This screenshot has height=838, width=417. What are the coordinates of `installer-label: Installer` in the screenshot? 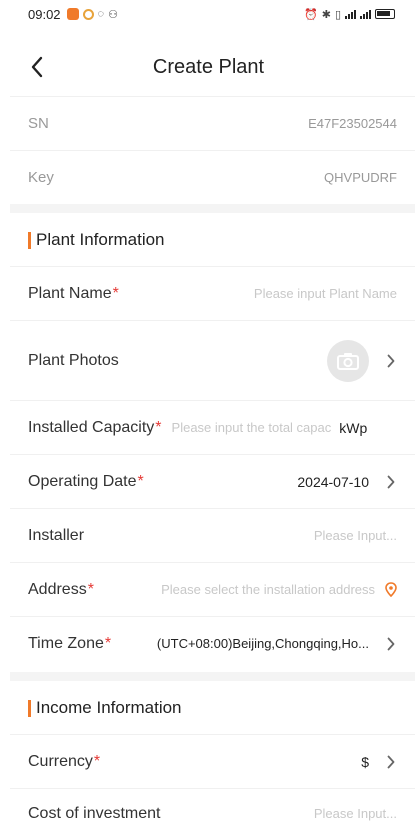 It's located at (56, 535).